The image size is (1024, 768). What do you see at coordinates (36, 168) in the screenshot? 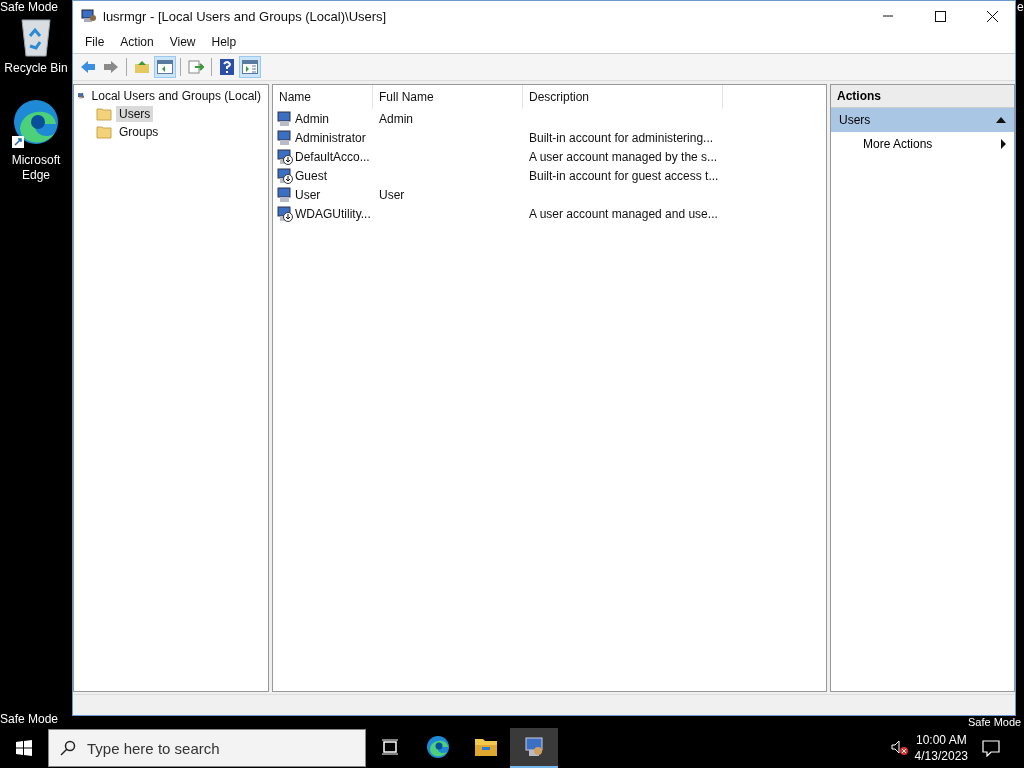
I see `desktop-icon-label: Microsoft Edge` at bounding box center [36, 168].